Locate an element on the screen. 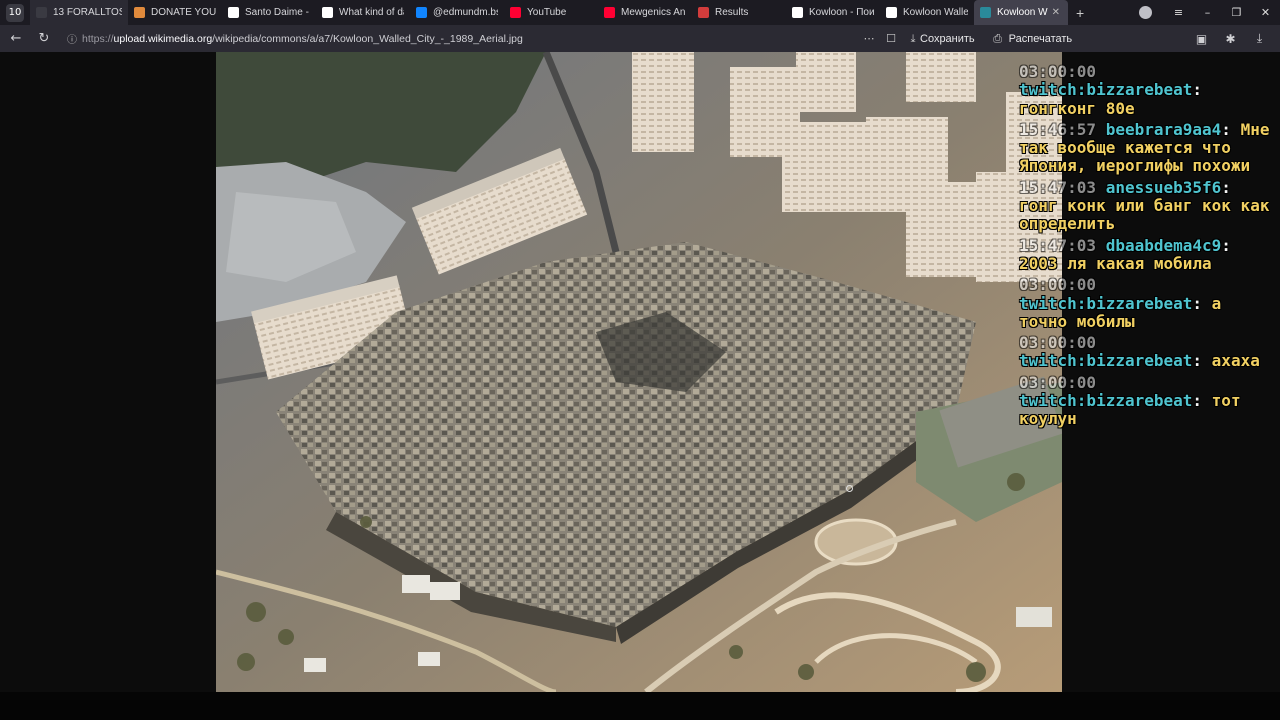 Image resolution: width=1280 pixels, height=720 pixels. tab-4: @edmundm.bs is located at coordinates (457, 12).